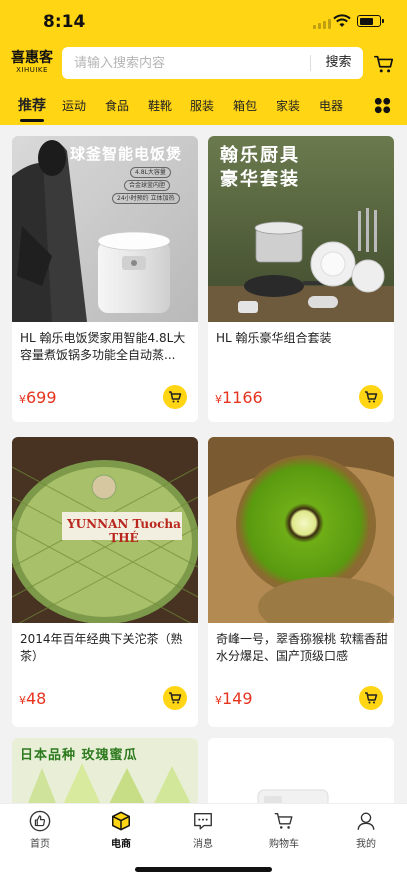 The width and height of the screenshot is (407, 882). I want to click on product-price: ¥149, so click(234, 698).